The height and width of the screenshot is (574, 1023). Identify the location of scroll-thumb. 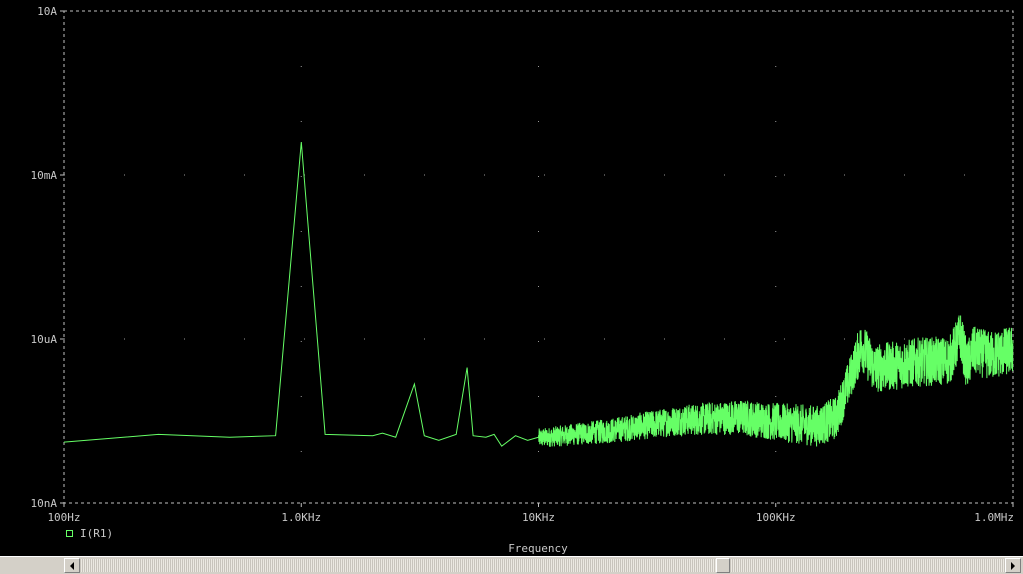
(723, 565).